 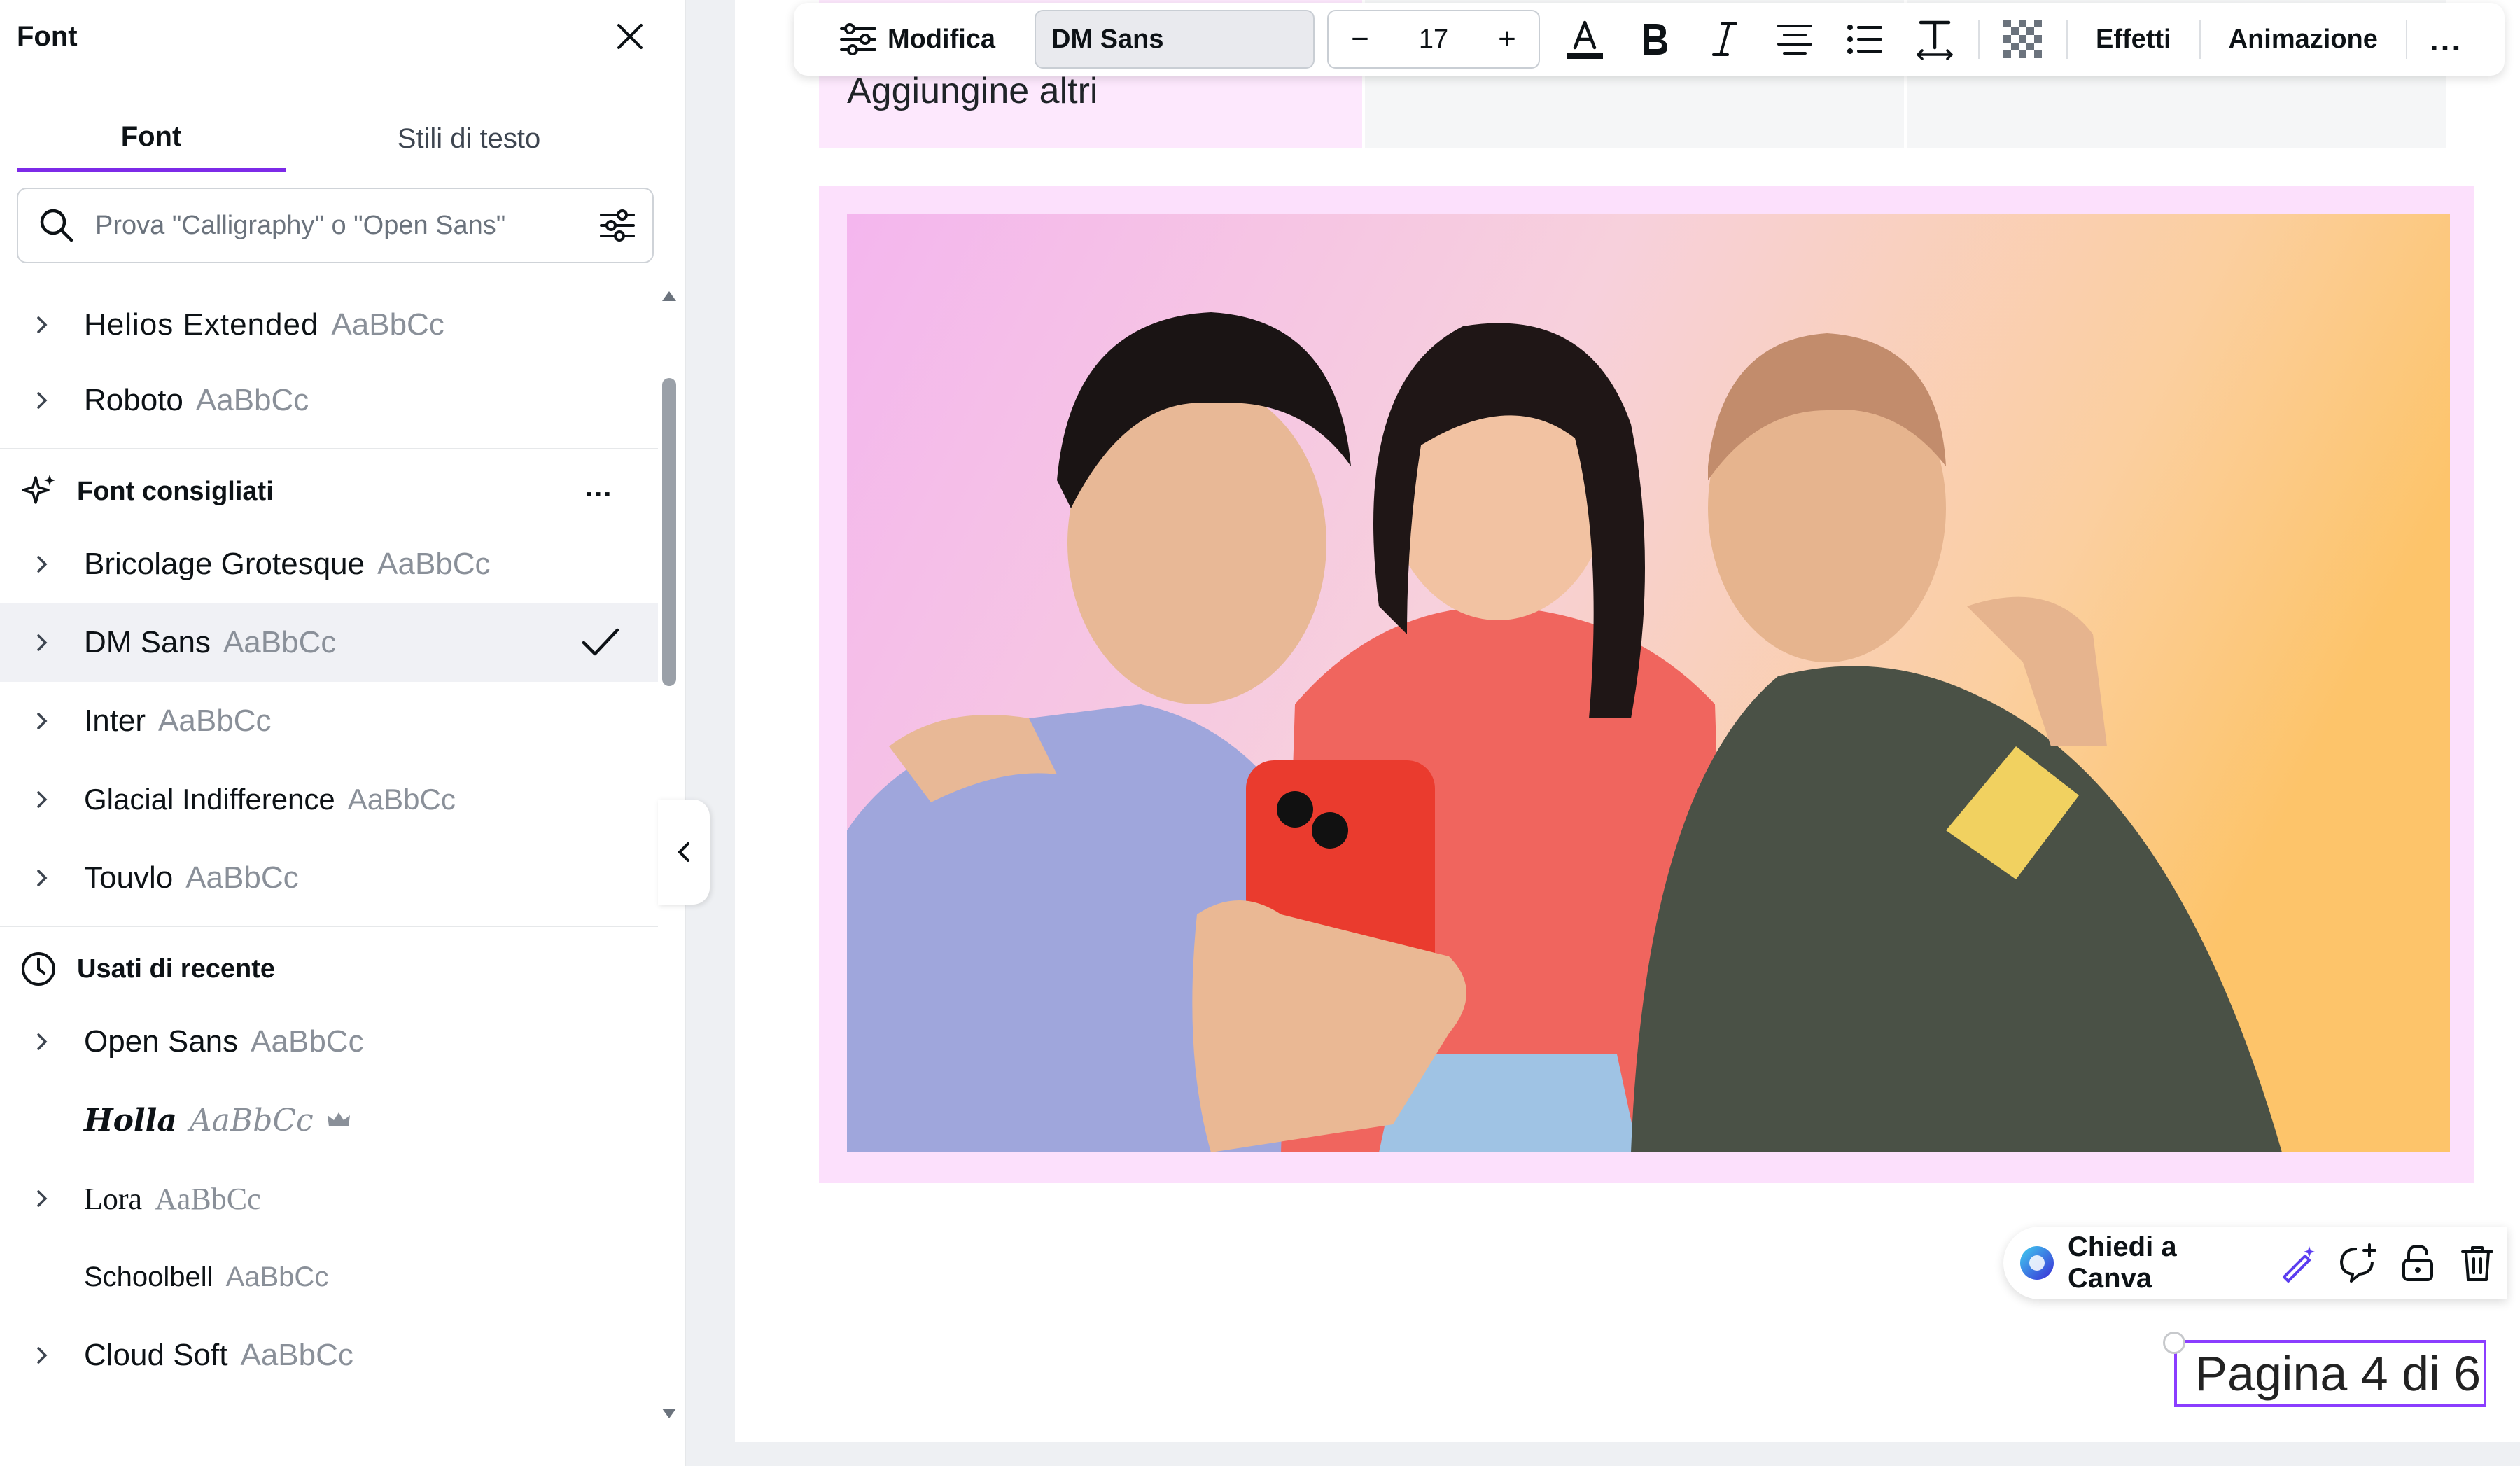 I want to click on font-name: Open Sans, so click(x=161, y=1041).